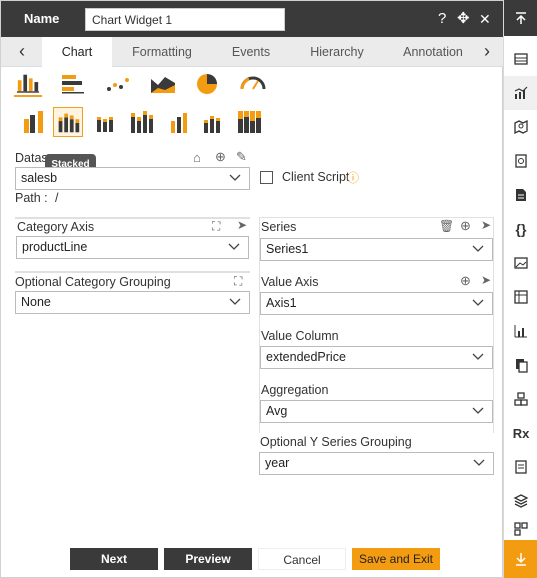 This screenshot has height=578, width=537. I want to click on pivot-icon, so click(520, 297).